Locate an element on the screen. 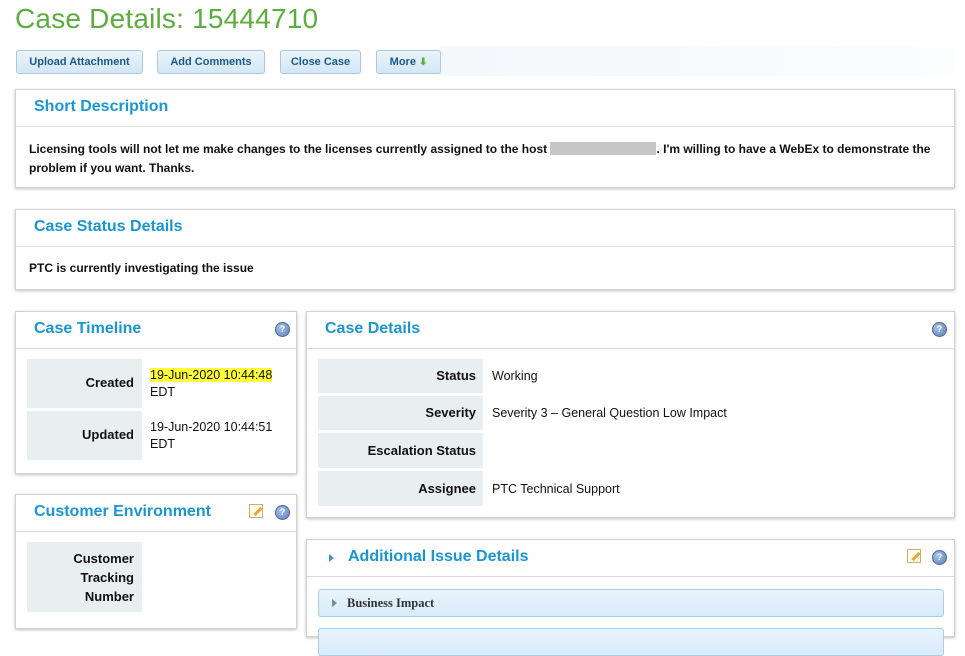 Image resolution: width=965 pixels, height=656 pixels. panel-header: Case Details ? is located at coordinates (630, 330).